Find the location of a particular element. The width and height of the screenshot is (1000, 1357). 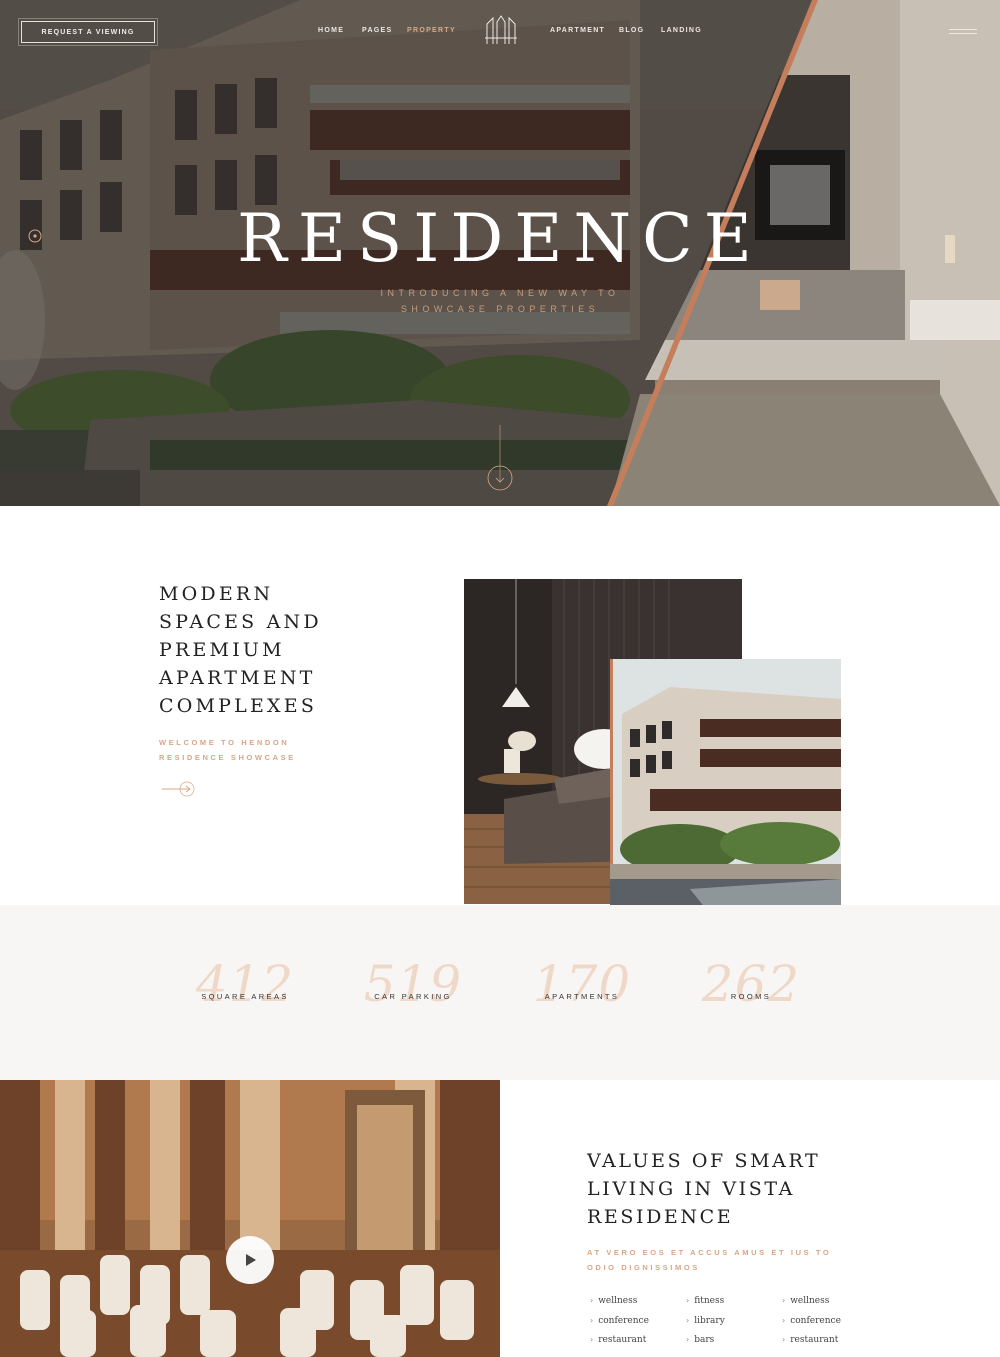

menu-icon is located at coordinates (963, 32).